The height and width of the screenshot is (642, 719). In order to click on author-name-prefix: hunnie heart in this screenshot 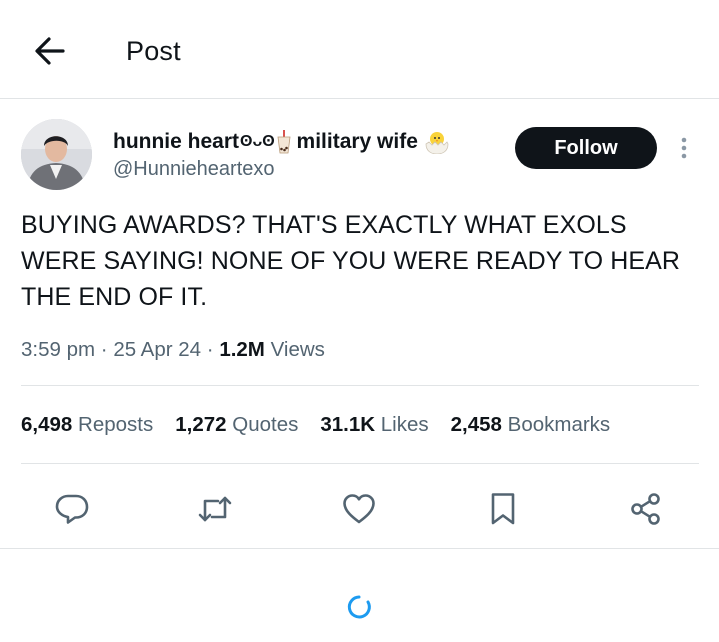, I will do `click(176, 141)`.